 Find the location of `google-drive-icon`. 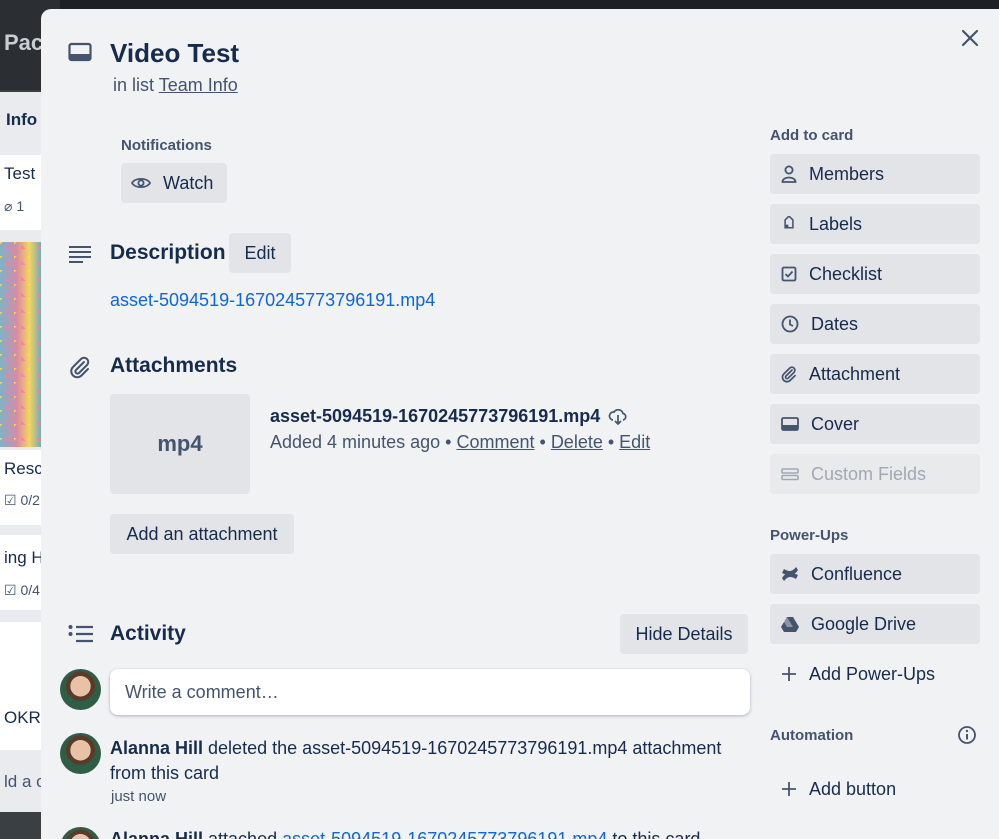

google-drive-icon is located at coordinates (790, 624).